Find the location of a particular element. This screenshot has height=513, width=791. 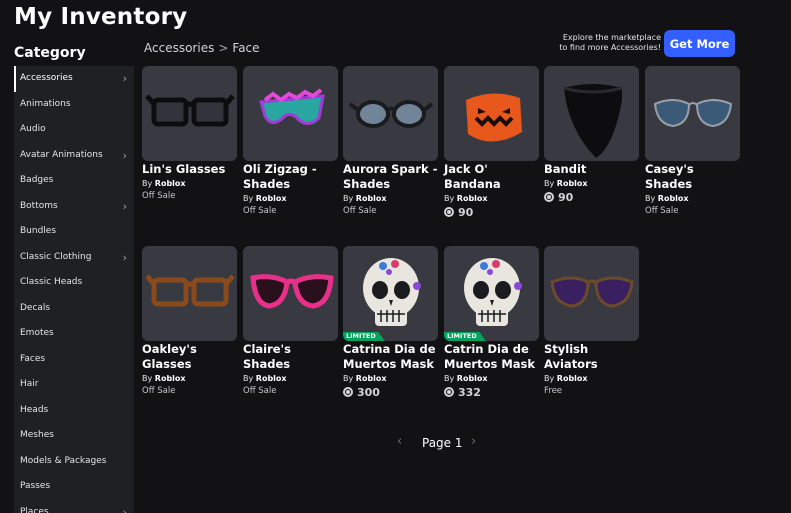

sidebar-item-badges: Badges is located at coordinates (74, 181).